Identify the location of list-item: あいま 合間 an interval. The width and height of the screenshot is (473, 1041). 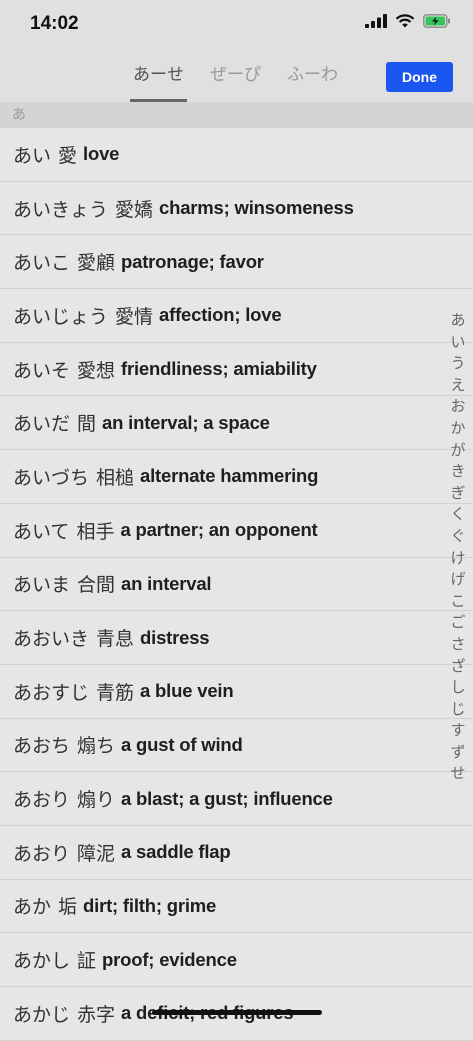
(236, 585).